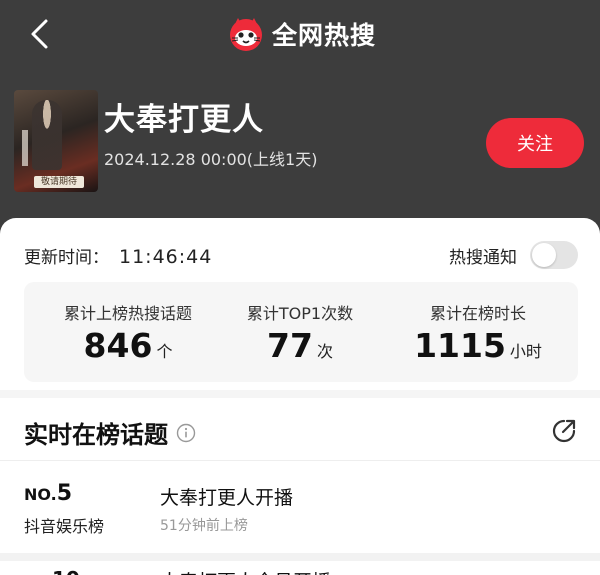  I want to click on list-item: 10 大奉打更人全员开播, so click(300, 568).